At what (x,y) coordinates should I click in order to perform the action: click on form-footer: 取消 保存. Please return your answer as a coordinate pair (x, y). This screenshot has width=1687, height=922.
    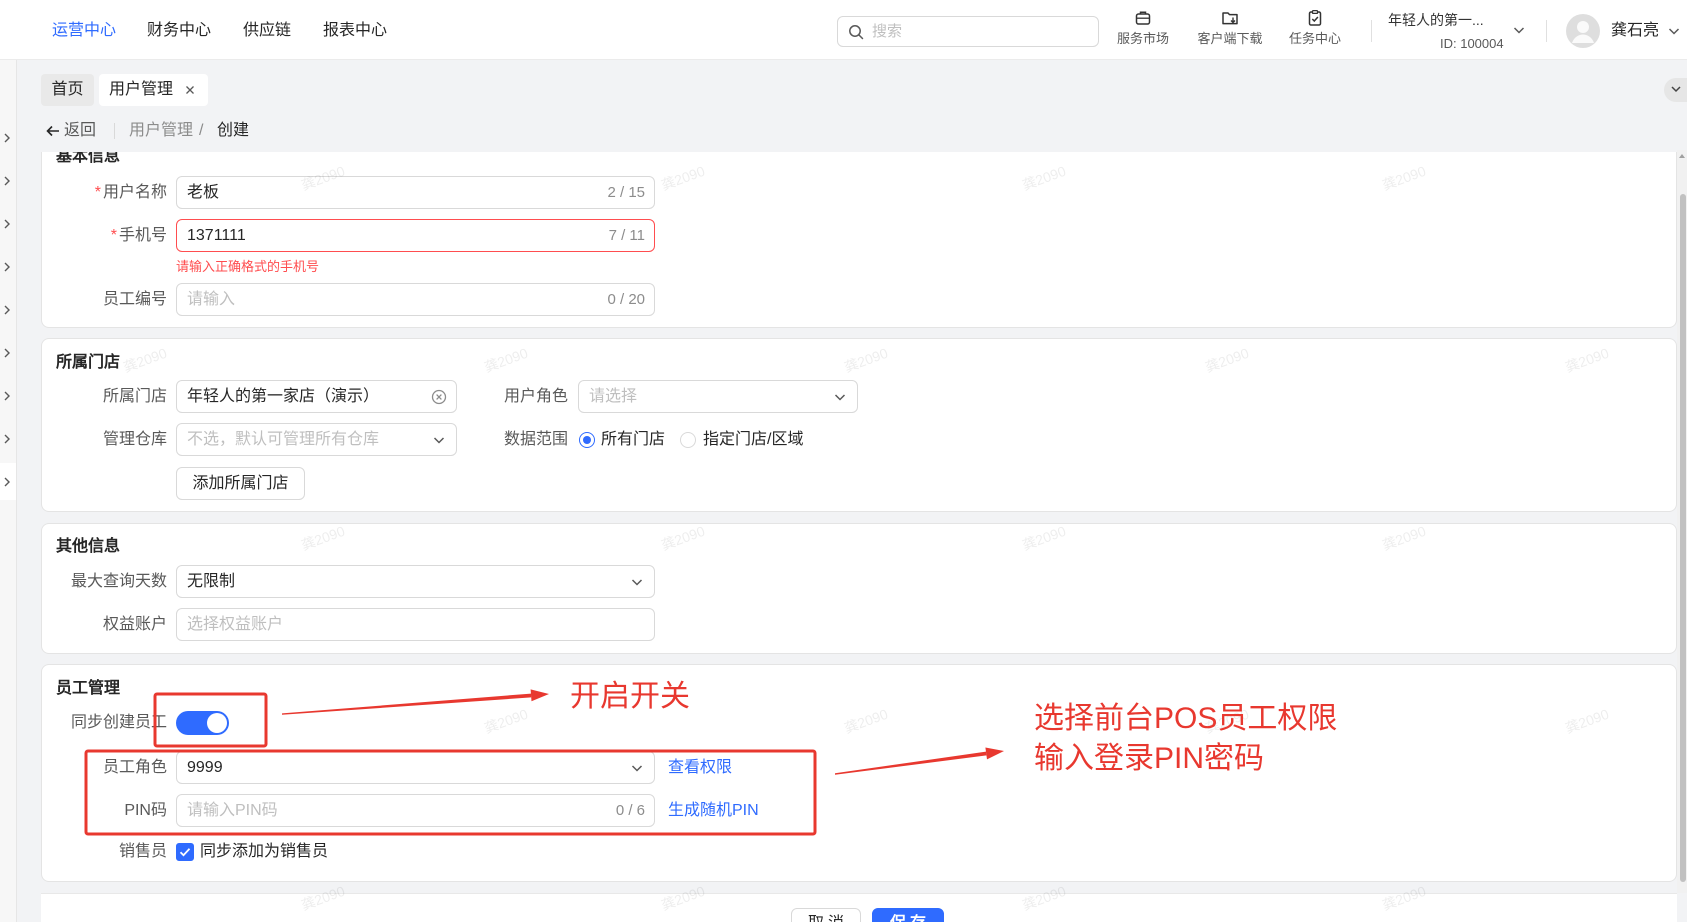
    Looking at the image, I should click on (859, 907).